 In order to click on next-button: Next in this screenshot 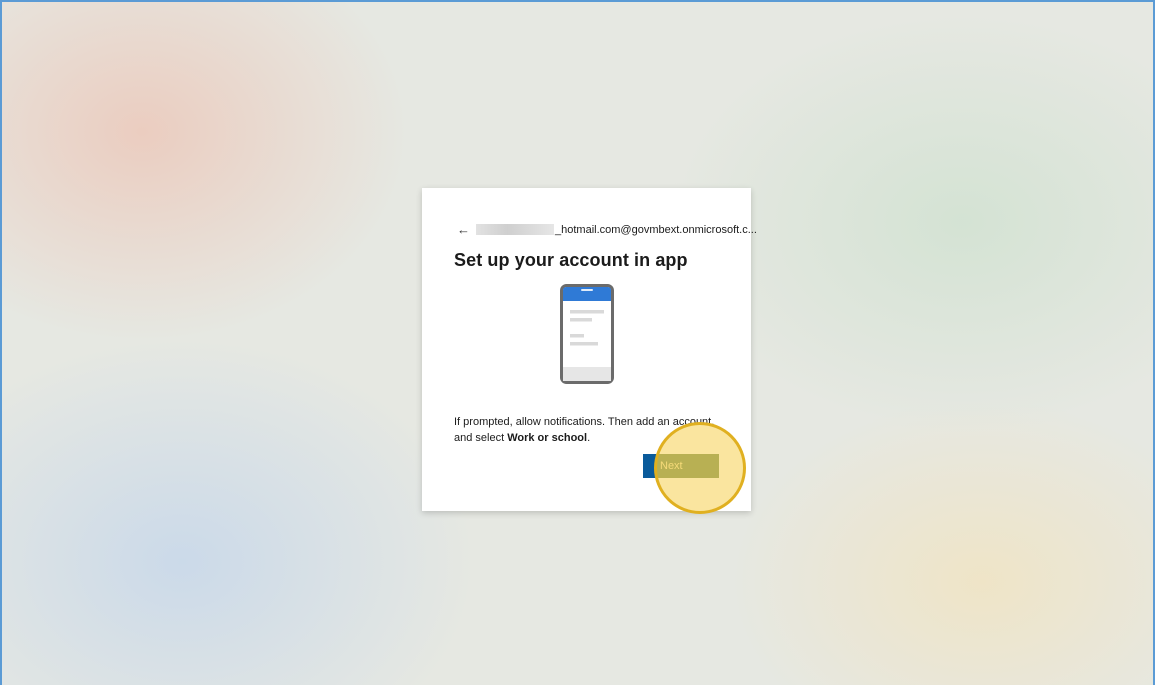, I will do `click(681, 466)`.